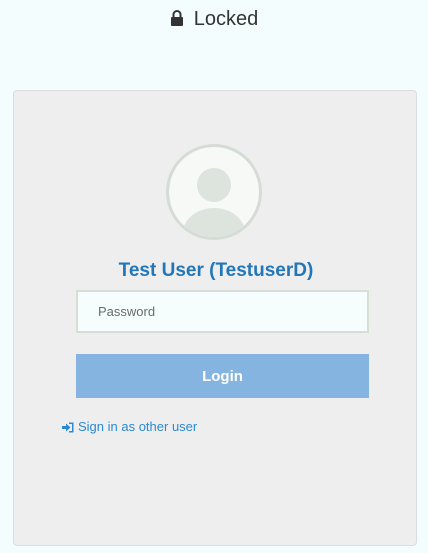  I want to click on sign-in-other-user-link: Sign in as other user, so click(129, 426).